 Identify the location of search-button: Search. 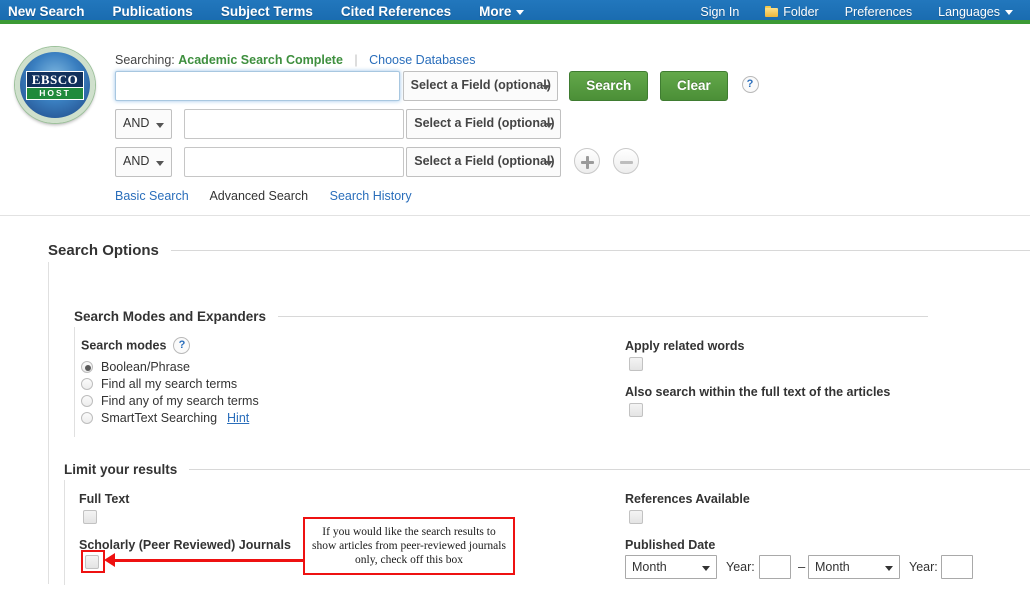
(609, 86).